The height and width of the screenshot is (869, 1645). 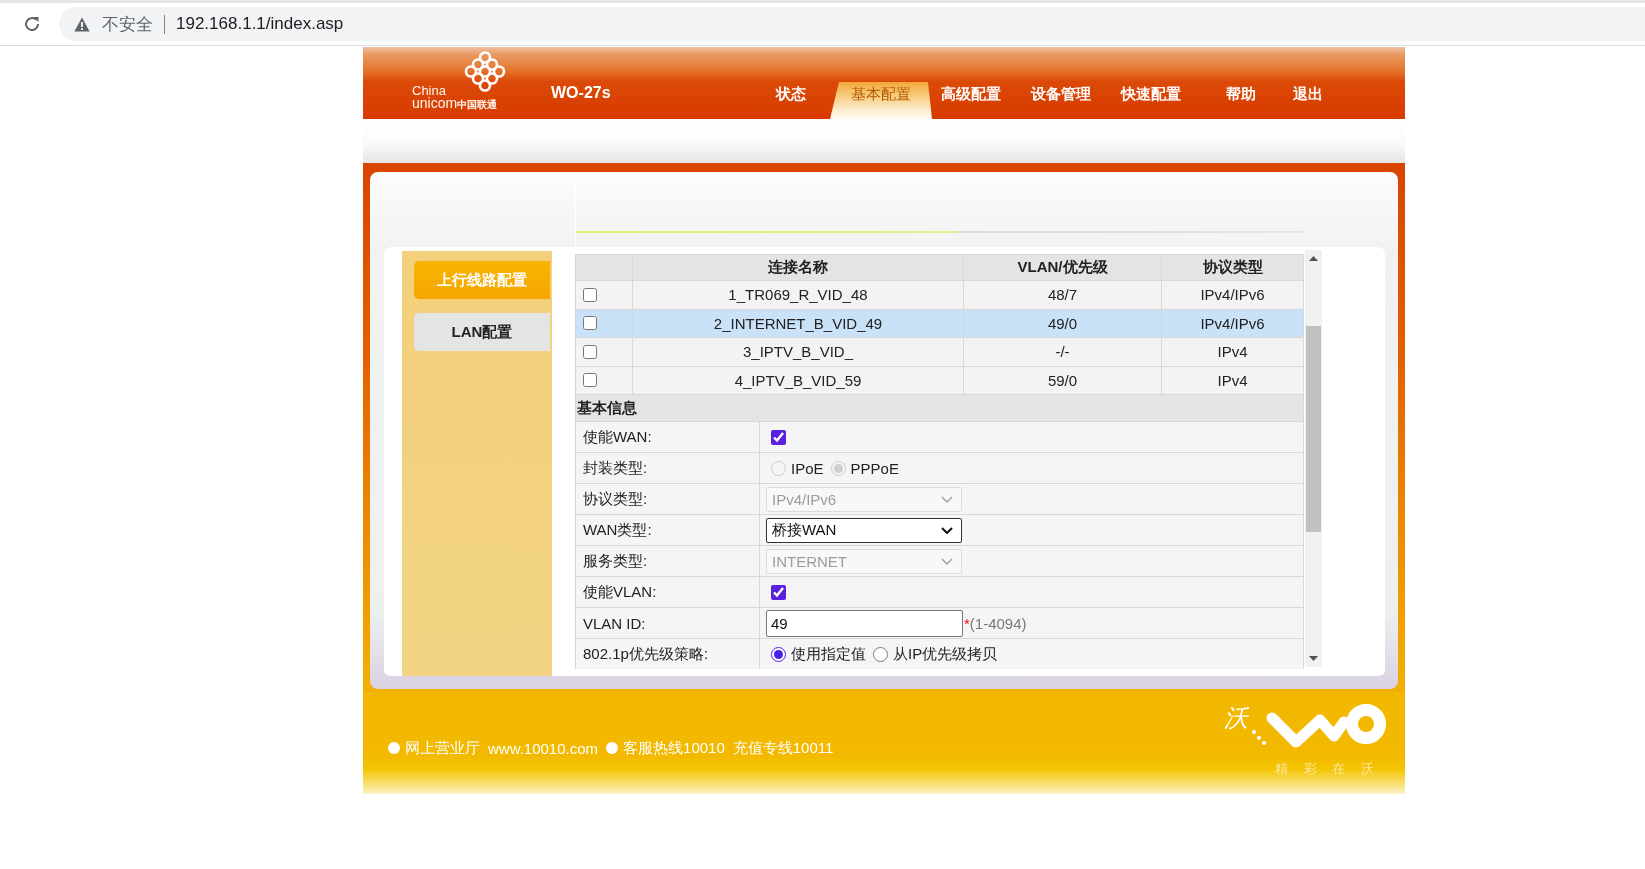 What do you see at coordinates (477, 105) in the screenshot?
I see `logo-text: 中国联通` at bounding box center [477, 105].